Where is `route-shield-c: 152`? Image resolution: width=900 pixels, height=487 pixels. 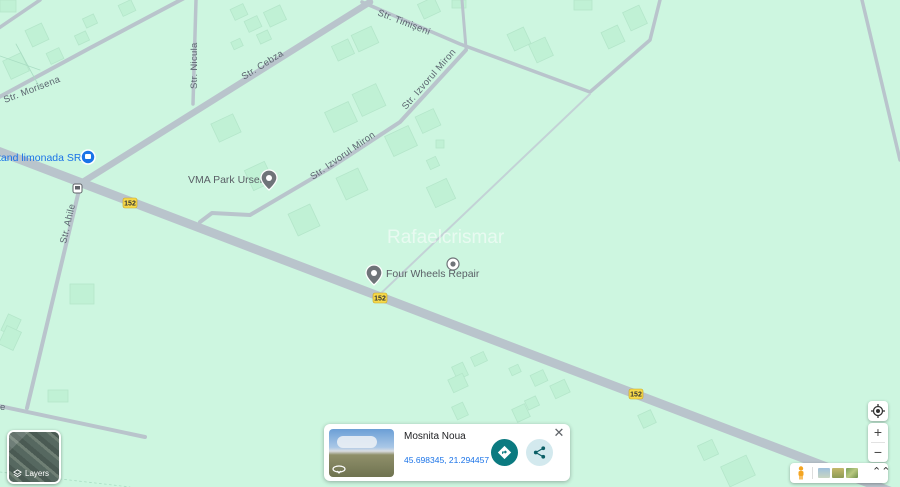 route-shield-c: 152 is located at coordinates (636, 394).